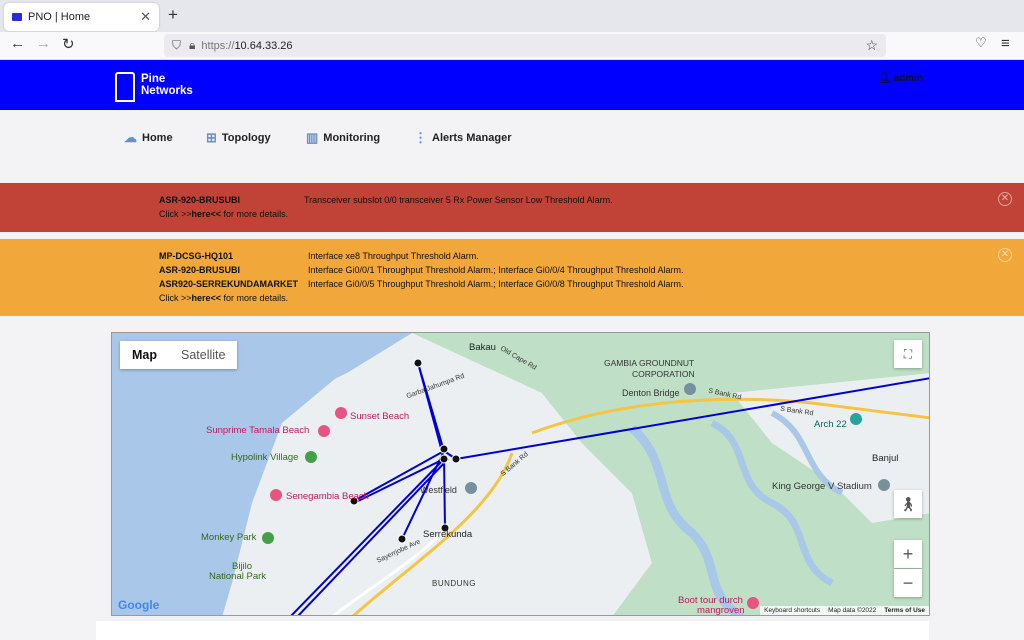  What do you see at coordinates (981, 43) in the screenshot?
I see `pocket-icon: ♡` at bounding box center [981, 43].